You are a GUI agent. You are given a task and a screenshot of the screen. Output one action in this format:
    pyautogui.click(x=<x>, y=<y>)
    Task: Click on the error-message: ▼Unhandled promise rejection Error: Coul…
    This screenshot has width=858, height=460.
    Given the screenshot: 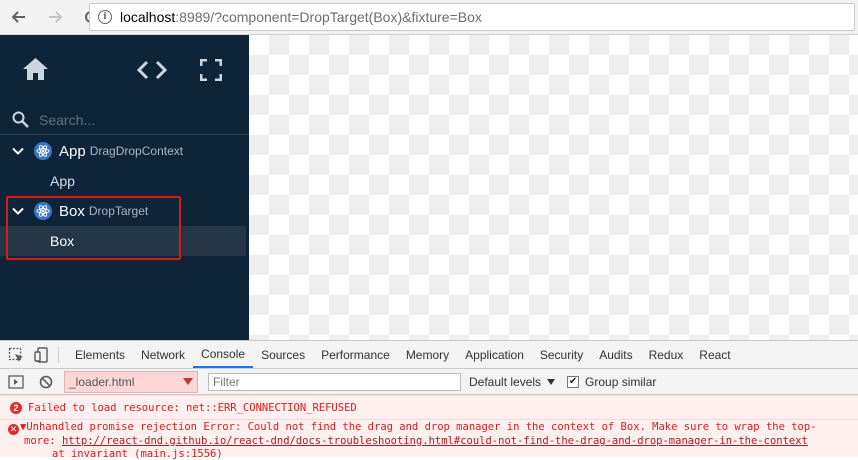 What is the action you would take?
    pyautogui.click(x=418, y=427)
    